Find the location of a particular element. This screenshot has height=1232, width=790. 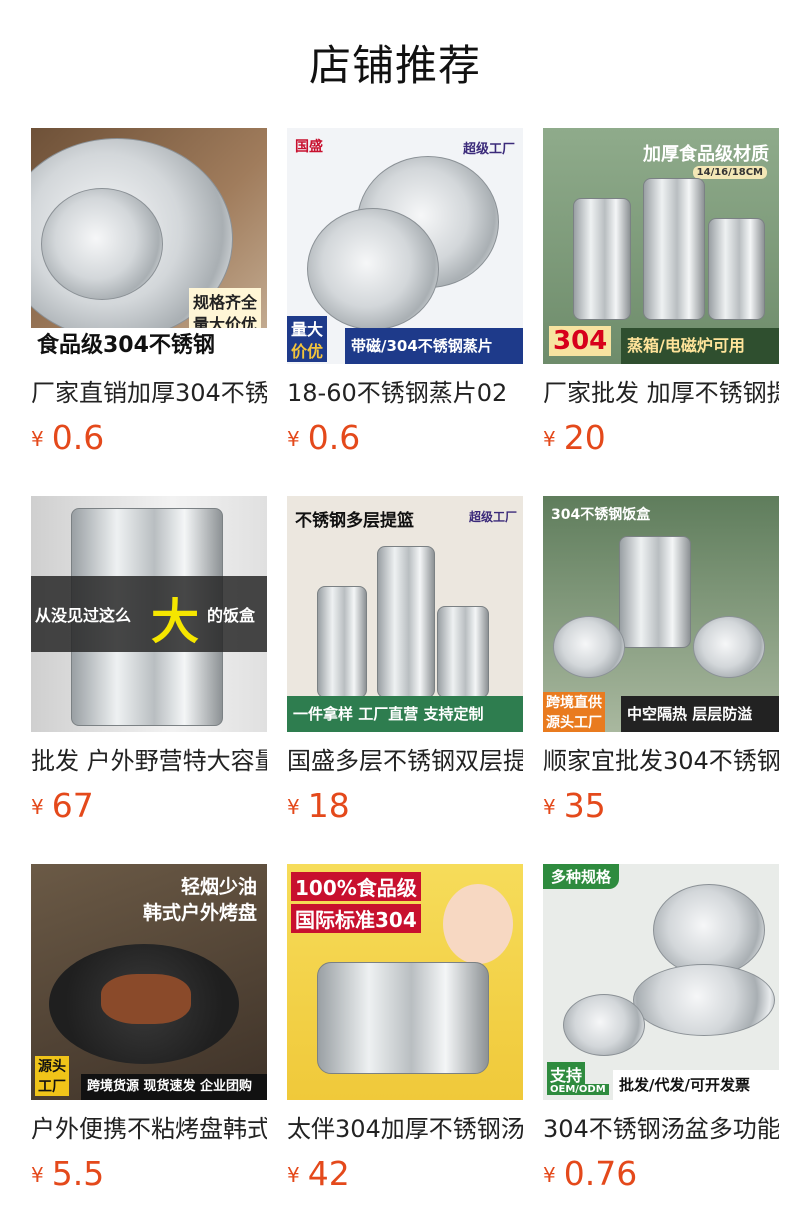

product-price: ¥35 is located at coordinates (574, 808).